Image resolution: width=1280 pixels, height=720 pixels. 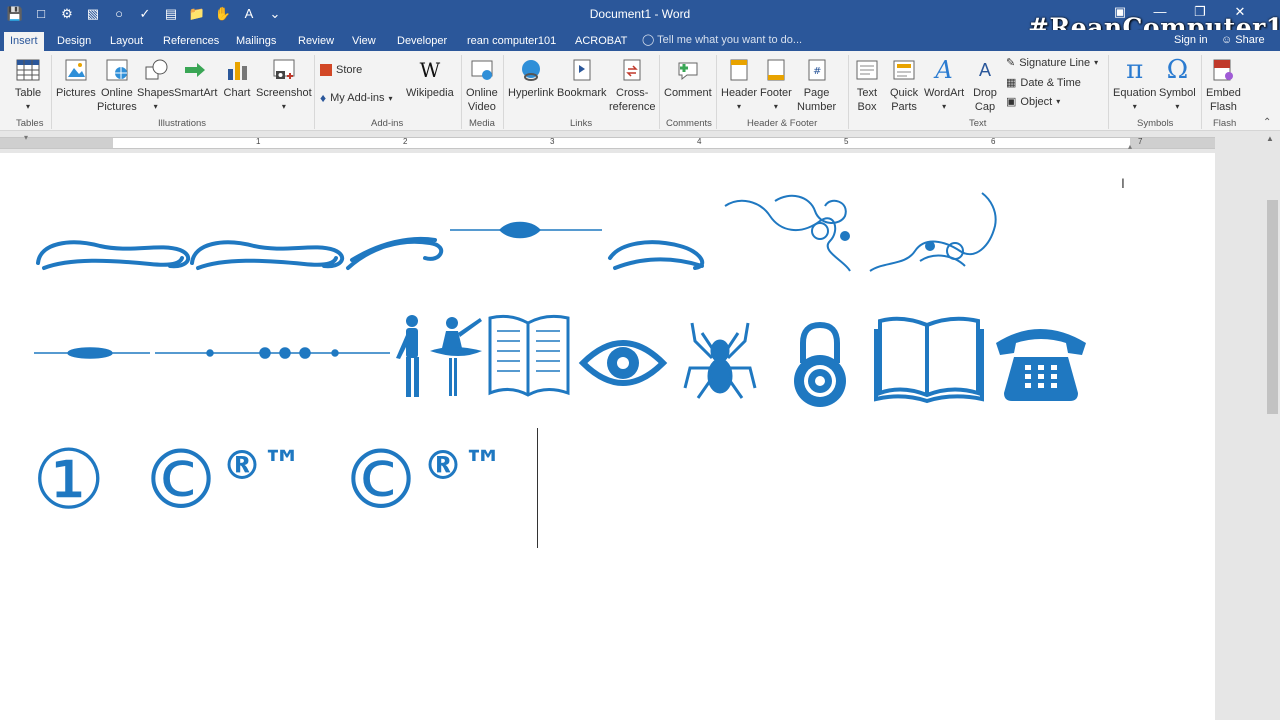 What do you see at coordinates (182, 123) in the screenshot?
I see `group-illustrations-label: Illustrations` at bounding box center [182, 123].